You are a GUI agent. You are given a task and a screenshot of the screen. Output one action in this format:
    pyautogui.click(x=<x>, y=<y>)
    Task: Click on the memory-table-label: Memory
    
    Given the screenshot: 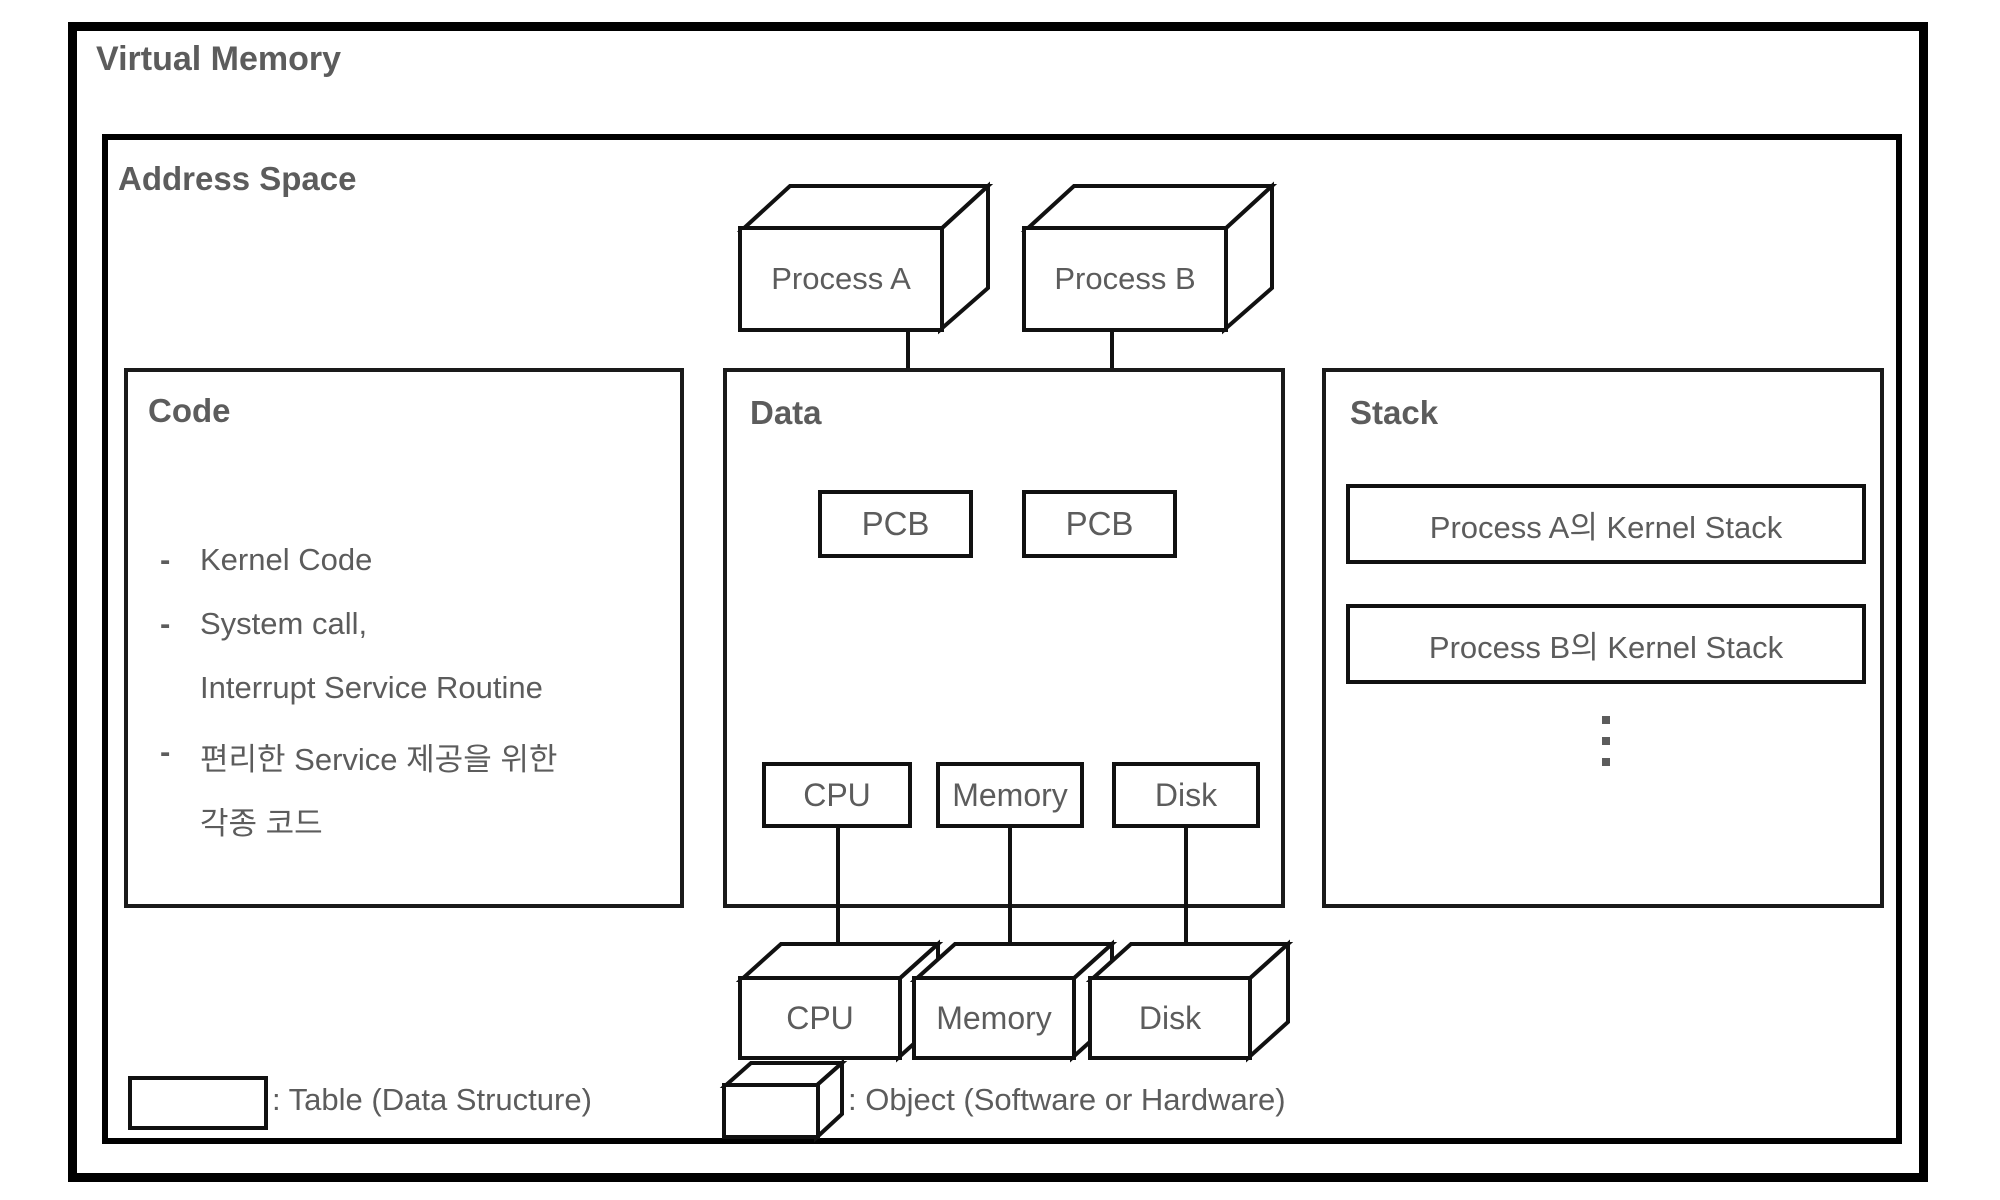 What is the action you would take?
    pyautogui.click(x=1010, y=794)
    